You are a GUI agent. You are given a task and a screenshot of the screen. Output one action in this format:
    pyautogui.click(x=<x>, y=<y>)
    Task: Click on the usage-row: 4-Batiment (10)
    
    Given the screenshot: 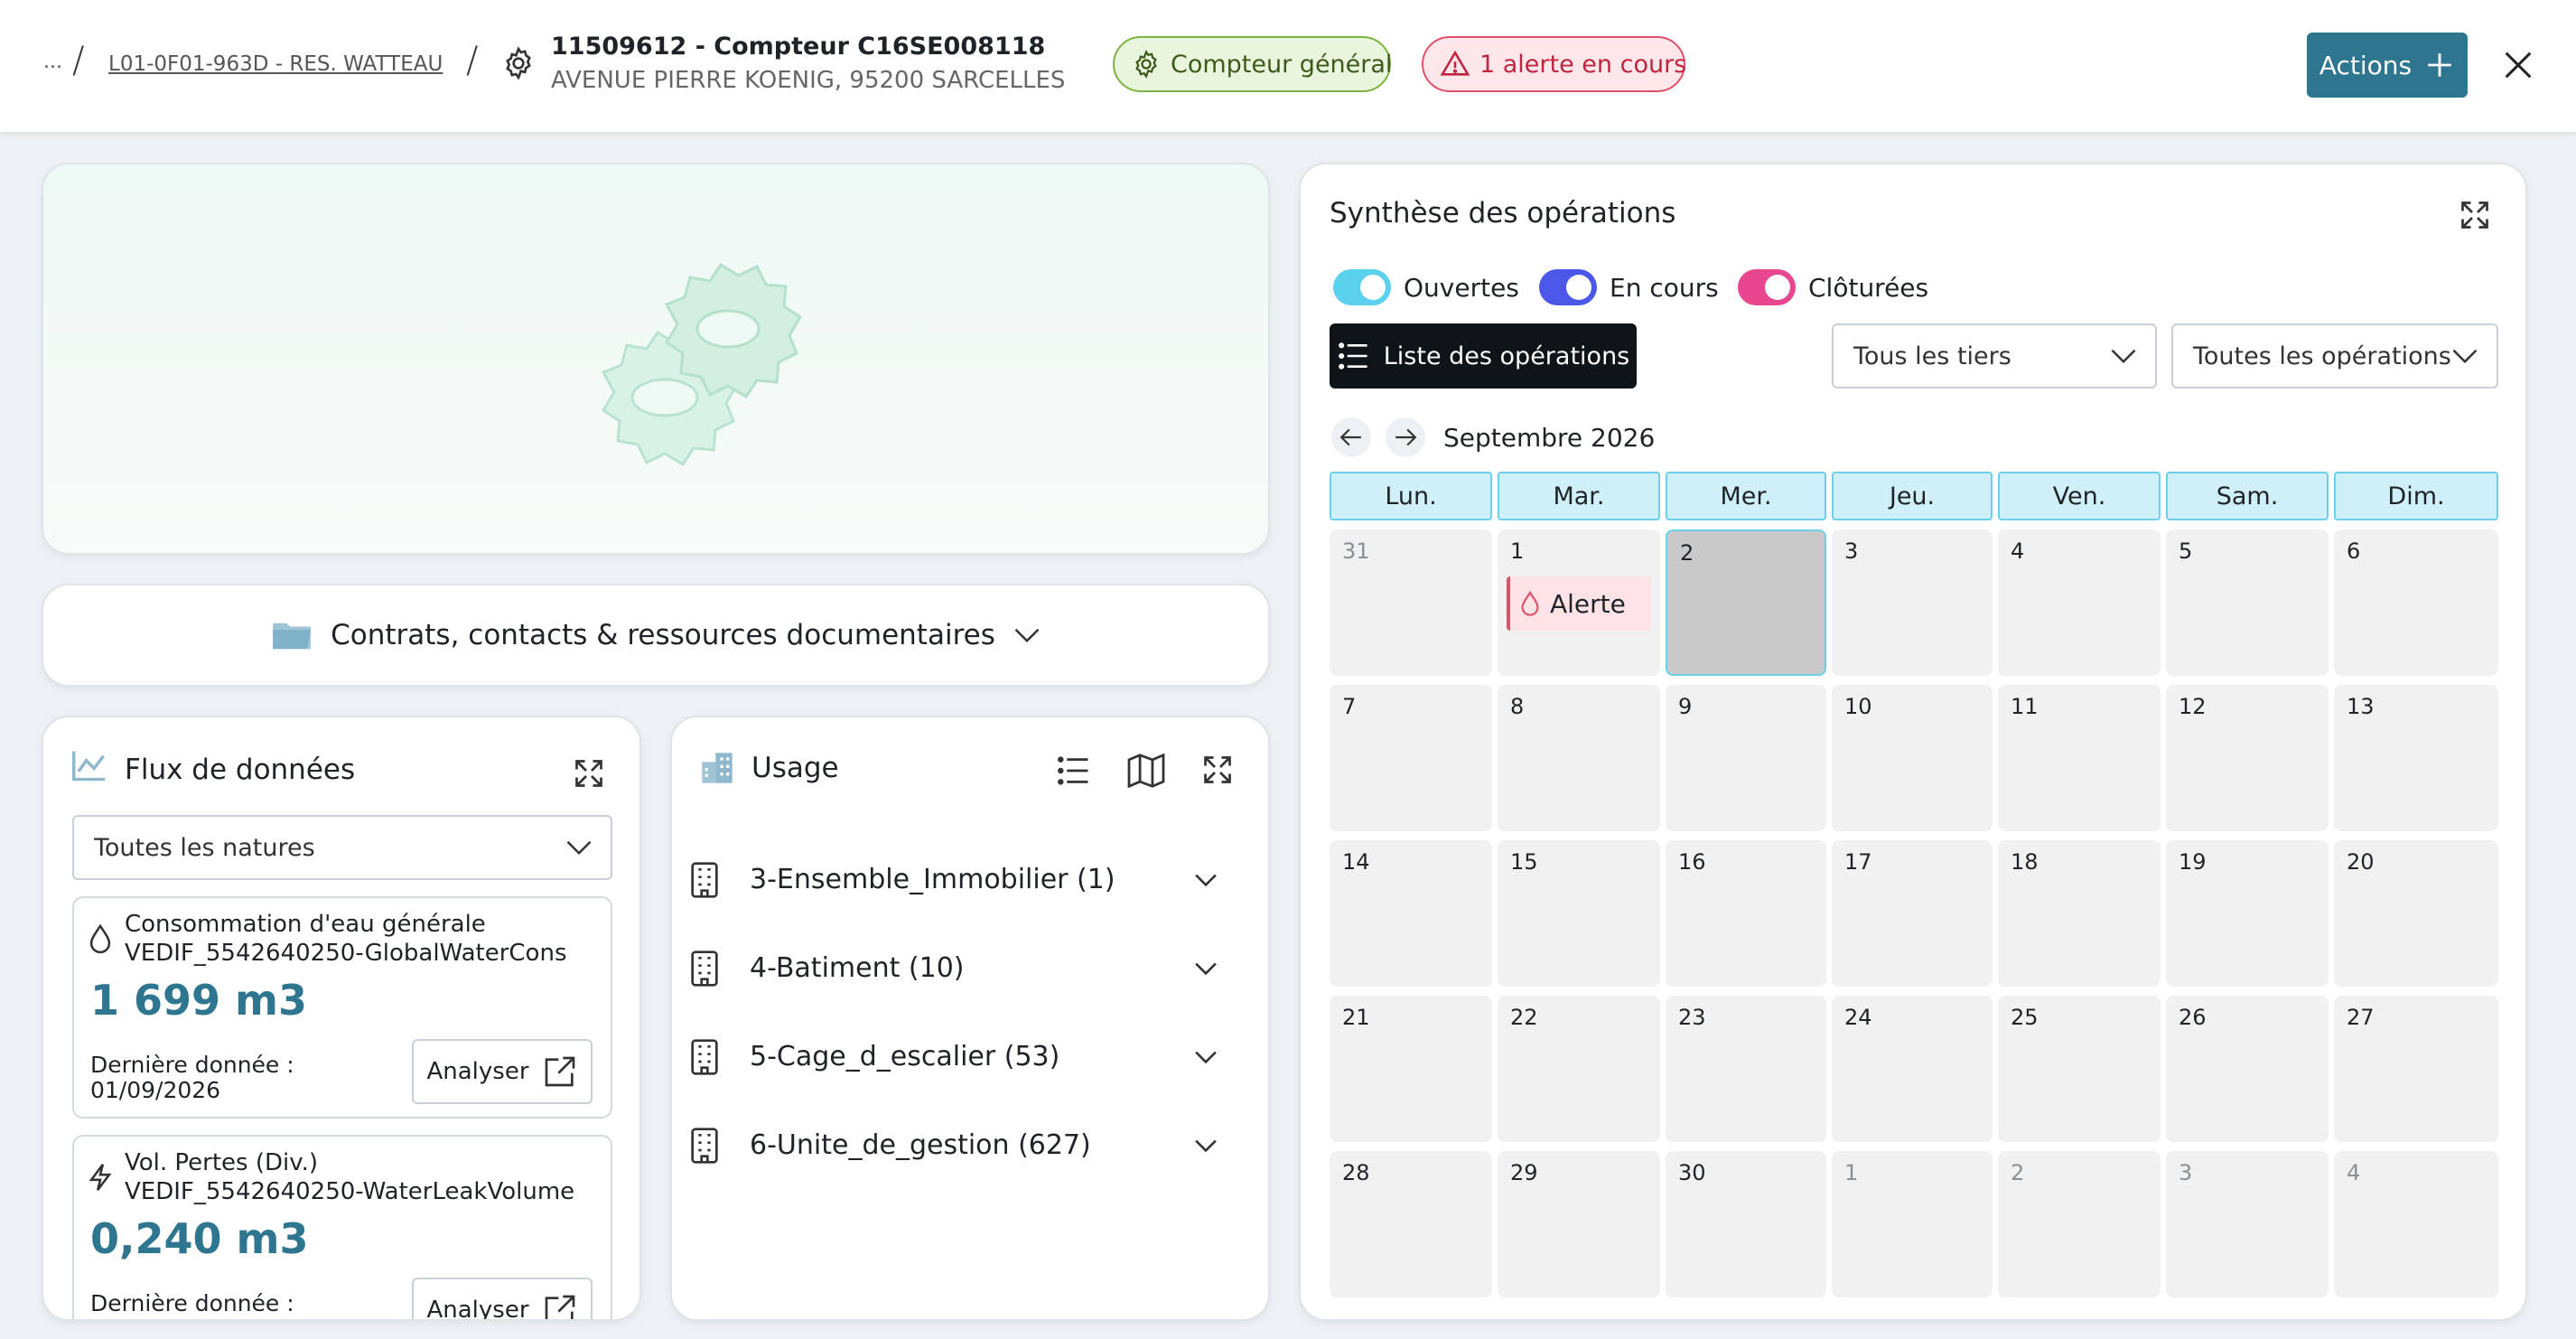 What is the action you would take?
    pyautogui.click(x=970, y=968)
    